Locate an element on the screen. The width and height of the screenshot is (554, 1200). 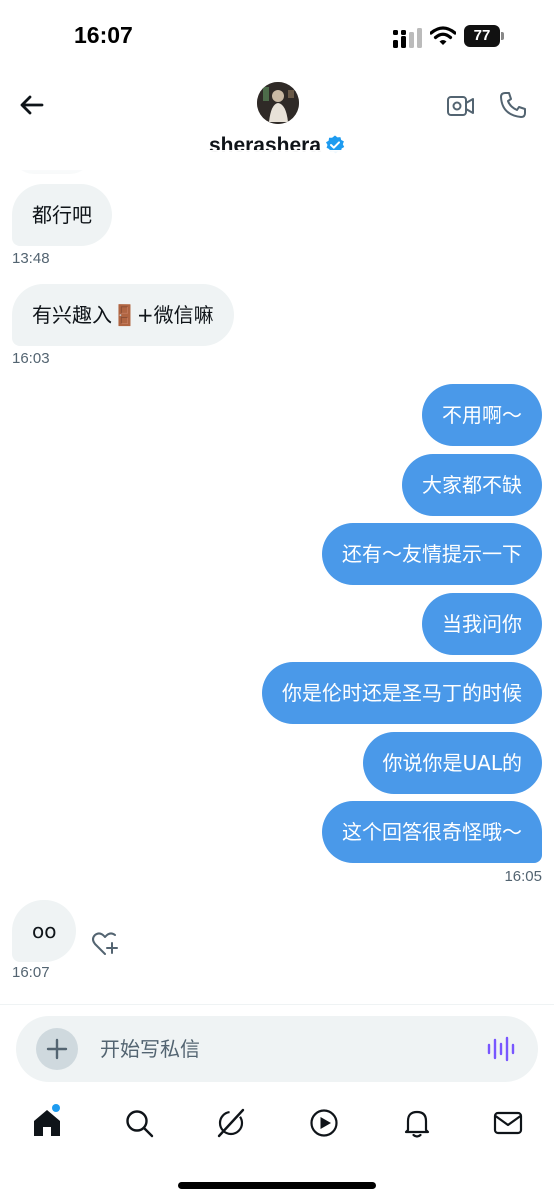
message-bubble: oo is located at coordinates (44, 931).